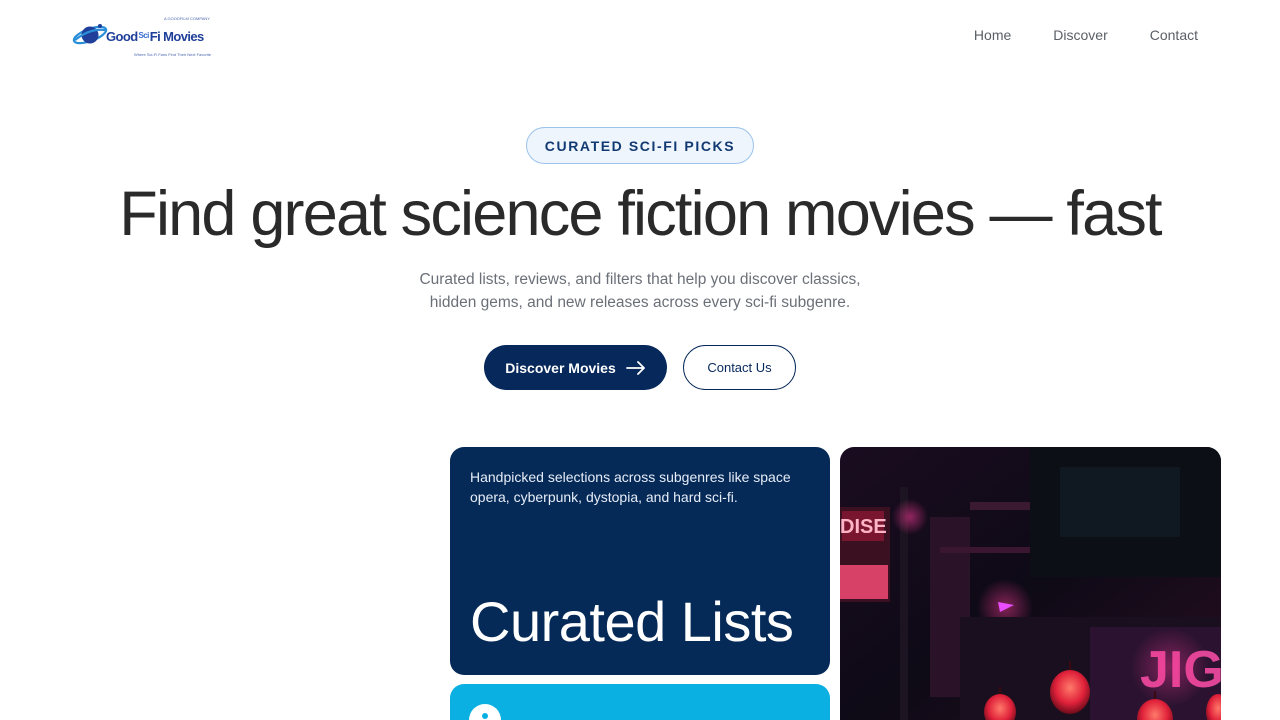 The width and height of the screenshot is (1280, 720). What do you see at coordinates (635, 367) in the screenshot?
I see `arrow-right-icon` at bounding box center [635, 367].